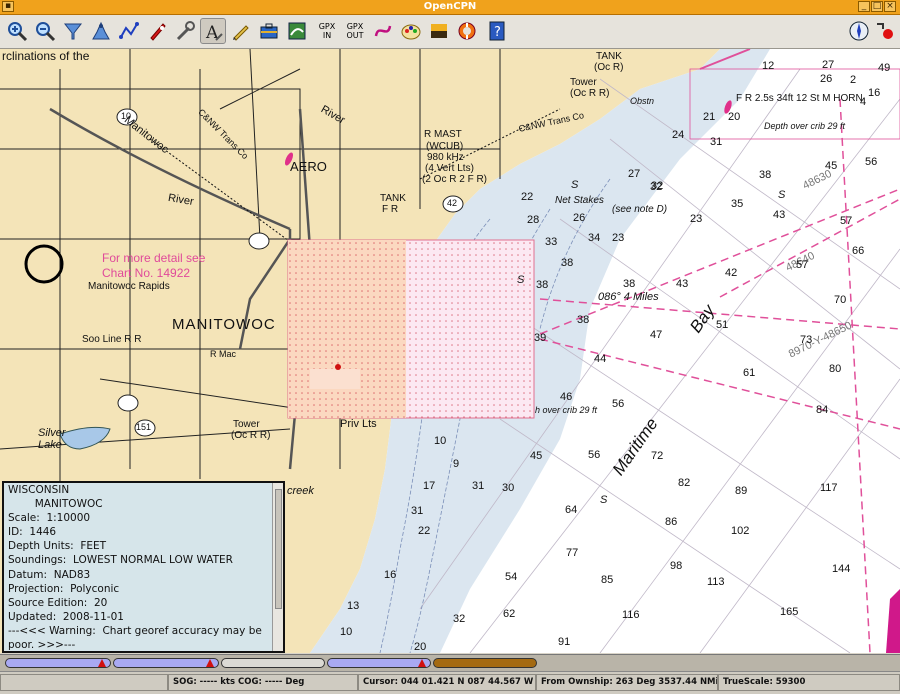  I want to click on route-icon, so click(129, 30).